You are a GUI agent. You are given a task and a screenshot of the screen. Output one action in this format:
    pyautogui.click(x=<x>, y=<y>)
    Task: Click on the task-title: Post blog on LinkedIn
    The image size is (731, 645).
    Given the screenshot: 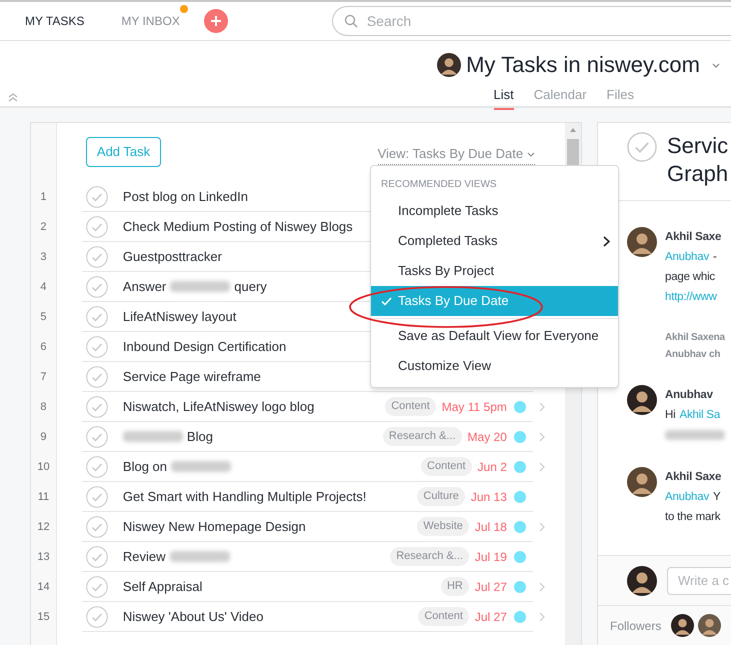 What is the action you would take?
    pyautogui.click(x=185, y=197)
    